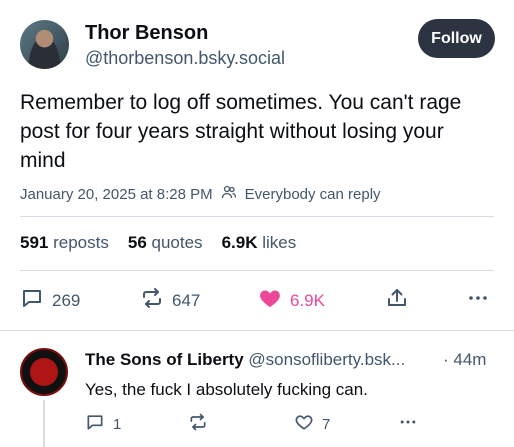  I want to click on post-stats: 591 reposts 56 quotes 6.9K likes, so click(158, 243).